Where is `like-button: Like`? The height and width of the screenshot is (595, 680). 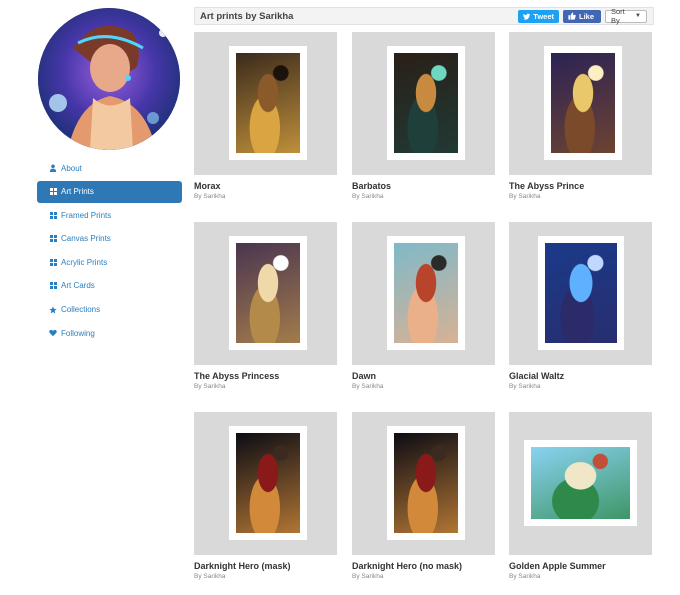 like-button: Like is located at coordinates (582, 16).